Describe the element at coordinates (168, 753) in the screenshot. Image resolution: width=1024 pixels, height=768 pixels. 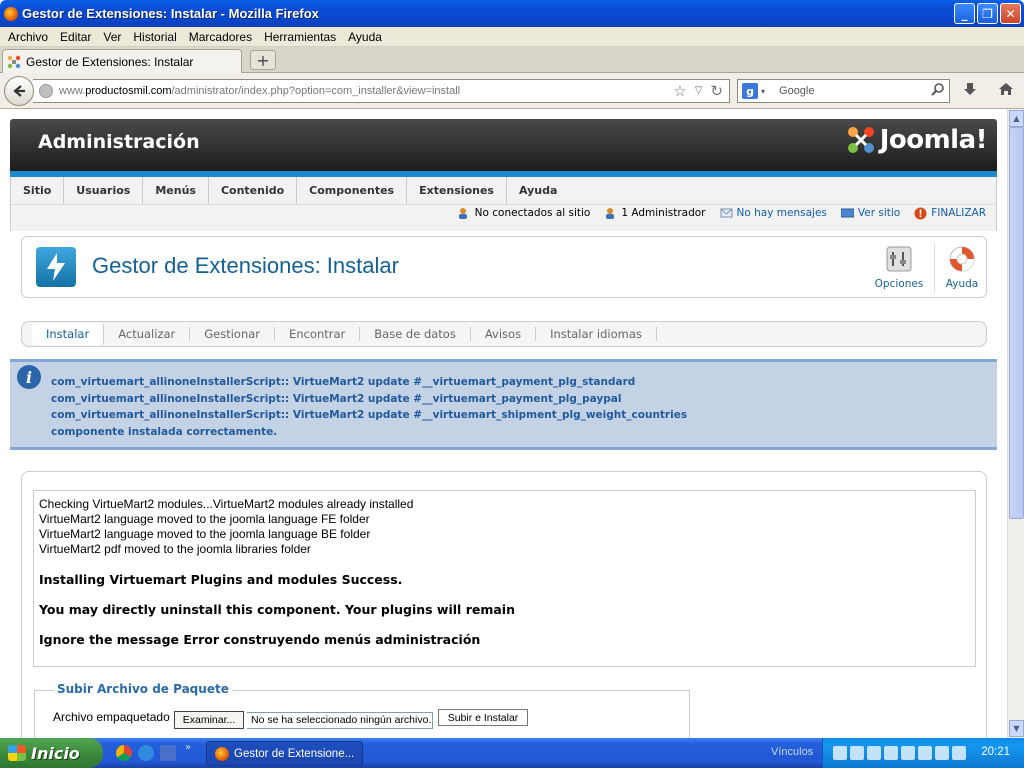
I see `show-desktop-icon` at that location.